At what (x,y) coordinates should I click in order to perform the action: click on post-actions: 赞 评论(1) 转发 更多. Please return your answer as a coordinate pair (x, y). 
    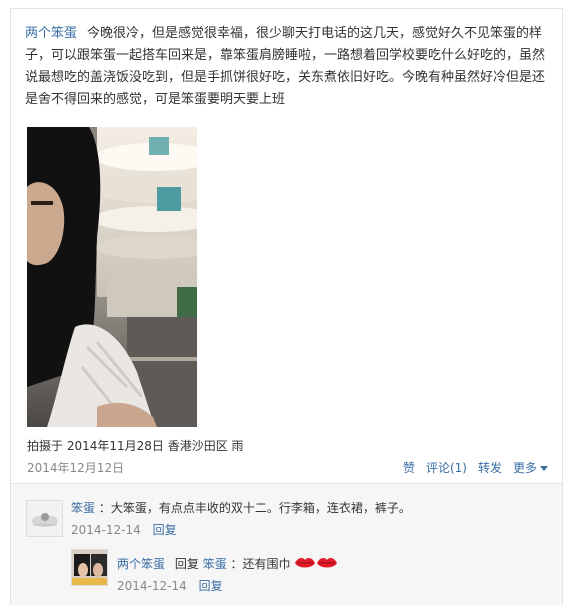
    Looking at the image, I should click on (475, 467).